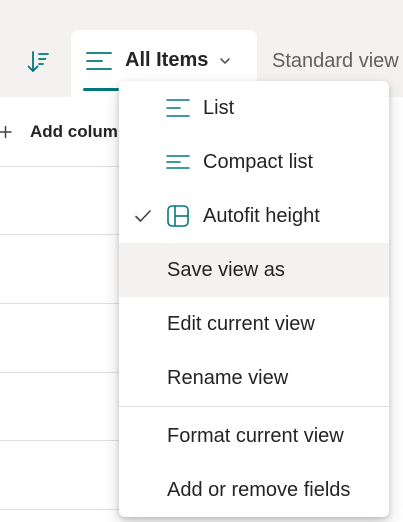 This screenshot has height=522, width=403. I want to click on sort-descending-icon, so click(38, 61).